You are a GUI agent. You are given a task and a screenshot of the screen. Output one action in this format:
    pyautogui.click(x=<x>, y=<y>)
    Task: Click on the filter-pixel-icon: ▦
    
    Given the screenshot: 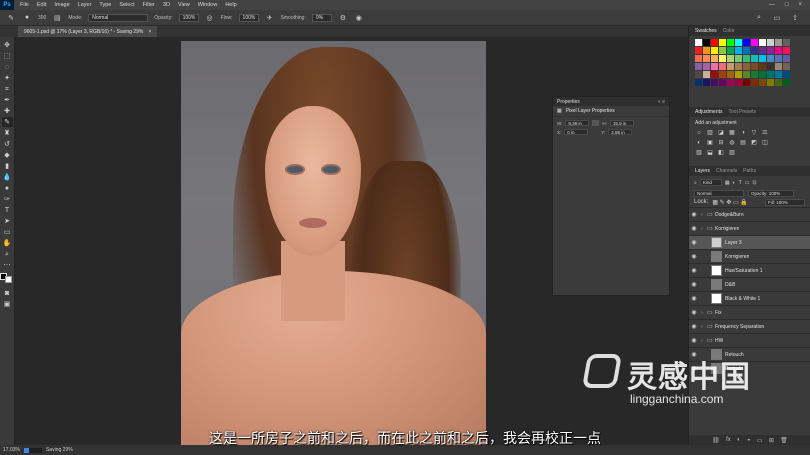 What is the action you would take?
    pyautogui.click(x=727, y=183)
    